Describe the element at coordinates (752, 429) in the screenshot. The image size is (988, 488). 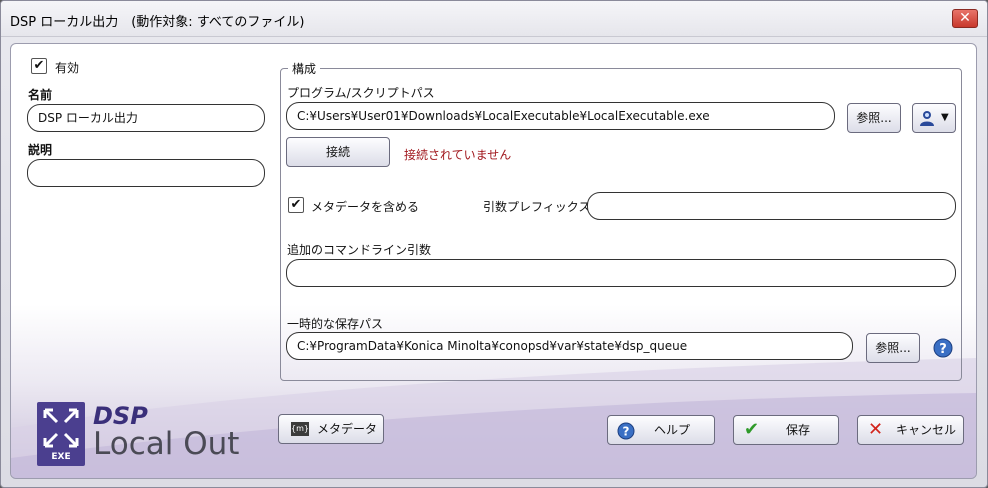
I see `checkmark-icon: ✔` at that location.